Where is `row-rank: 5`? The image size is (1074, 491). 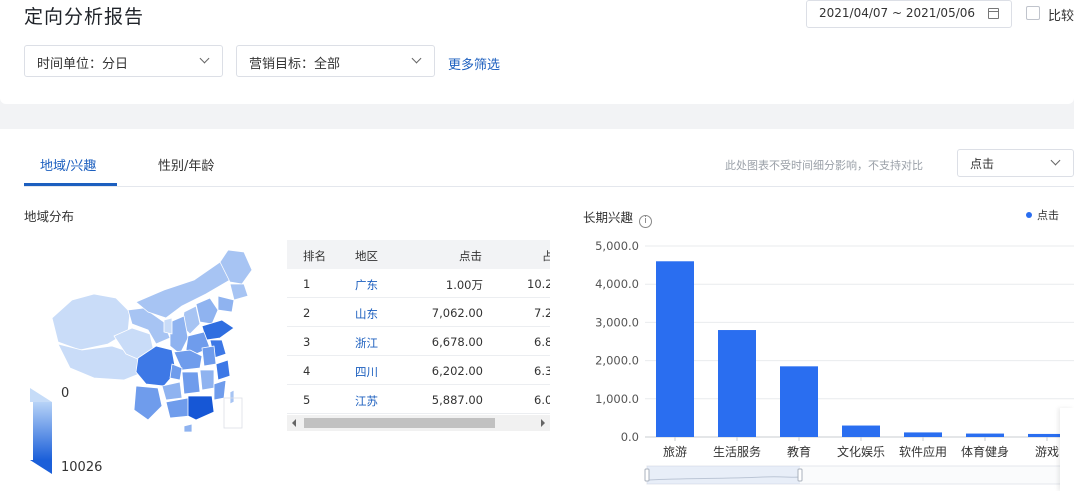 row-rank: 5 is located at coordinates (307, 400).